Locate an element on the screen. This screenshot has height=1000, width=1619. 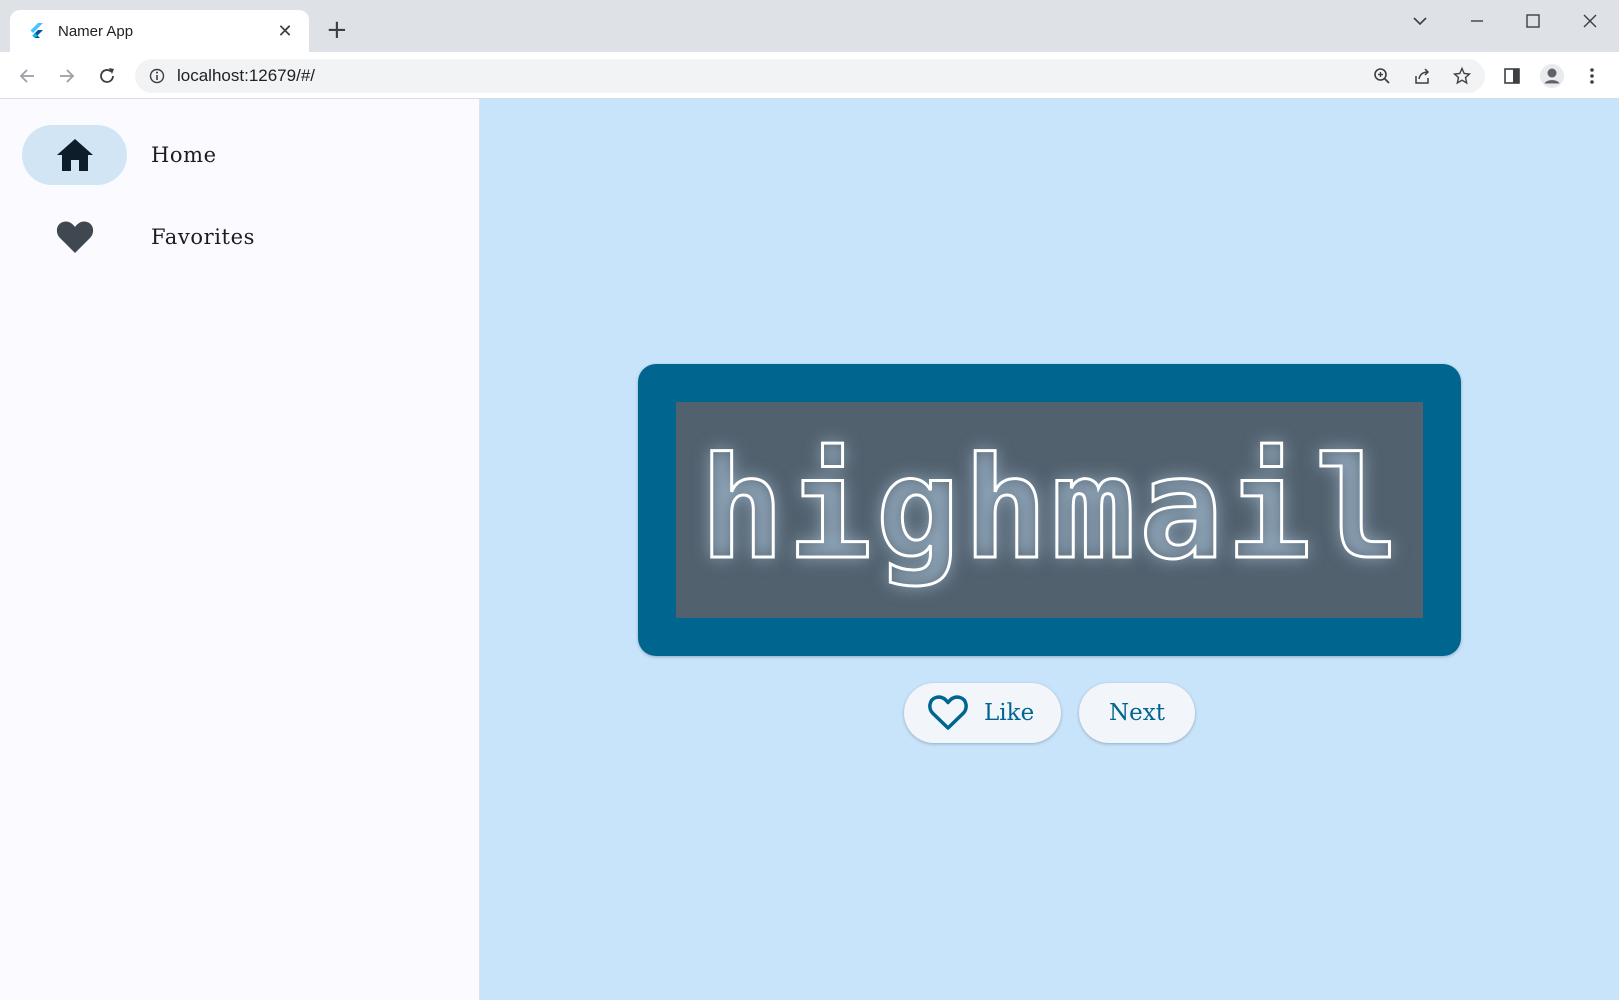
word-pair-letter: l is located at coordinates (1356, 509).